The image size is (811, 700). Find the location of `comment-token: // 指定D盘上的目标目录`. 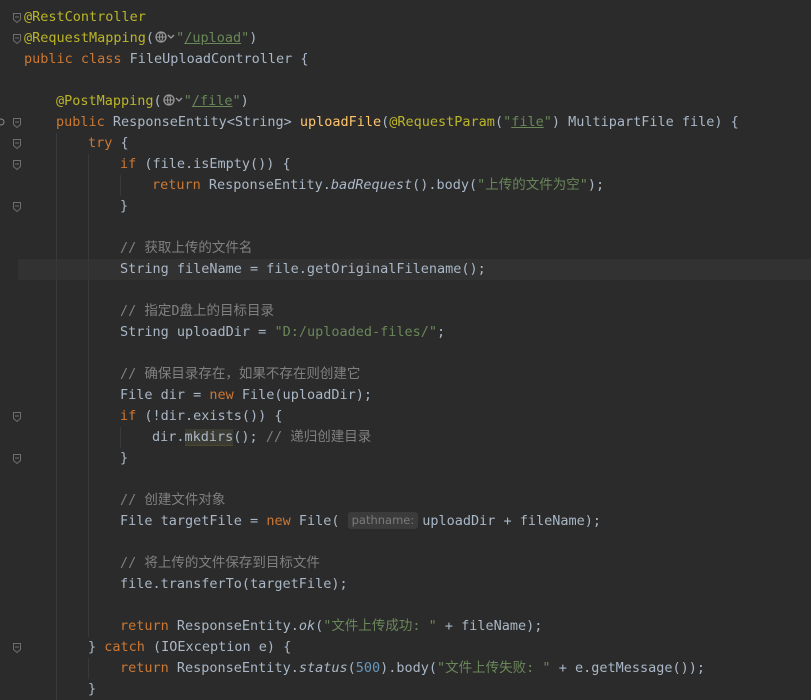

comment-token: // 指定D盘上的目标目录 is located at coordinates (197, 311).